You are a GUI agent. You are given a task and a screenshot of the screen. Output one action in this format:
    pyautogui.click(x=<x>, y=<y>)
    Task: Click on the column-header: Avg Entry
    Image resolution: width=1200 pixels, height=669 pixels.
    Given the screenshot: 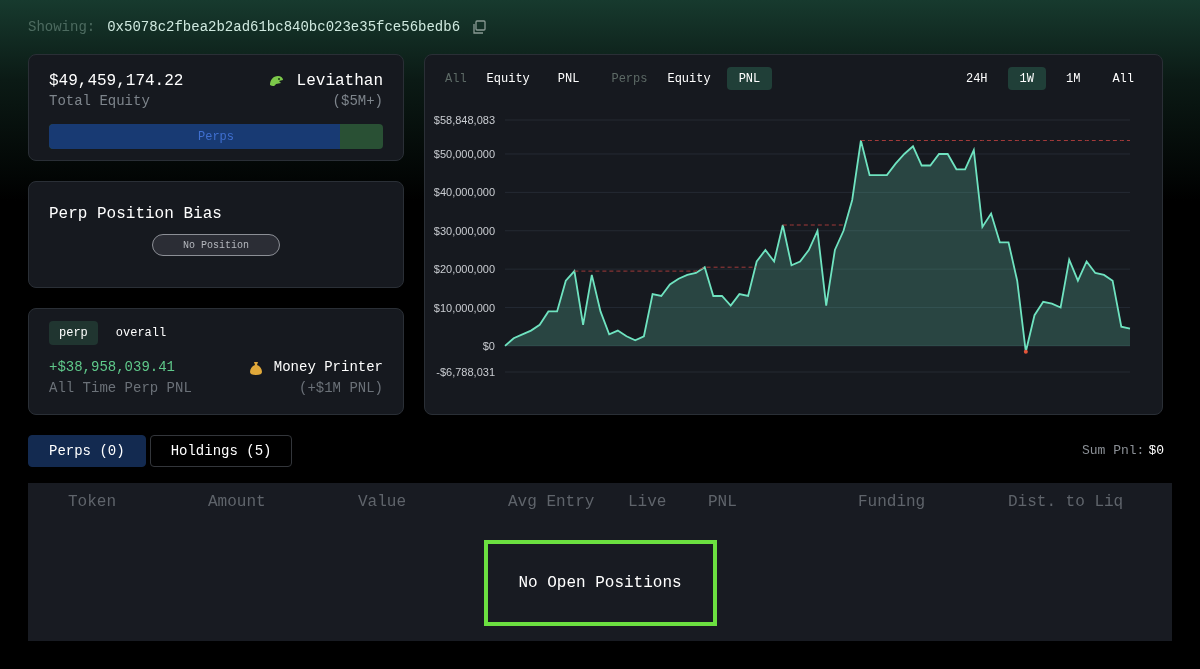 What is the action you would take?
    pyautogui.click(x=552, y=502)
    